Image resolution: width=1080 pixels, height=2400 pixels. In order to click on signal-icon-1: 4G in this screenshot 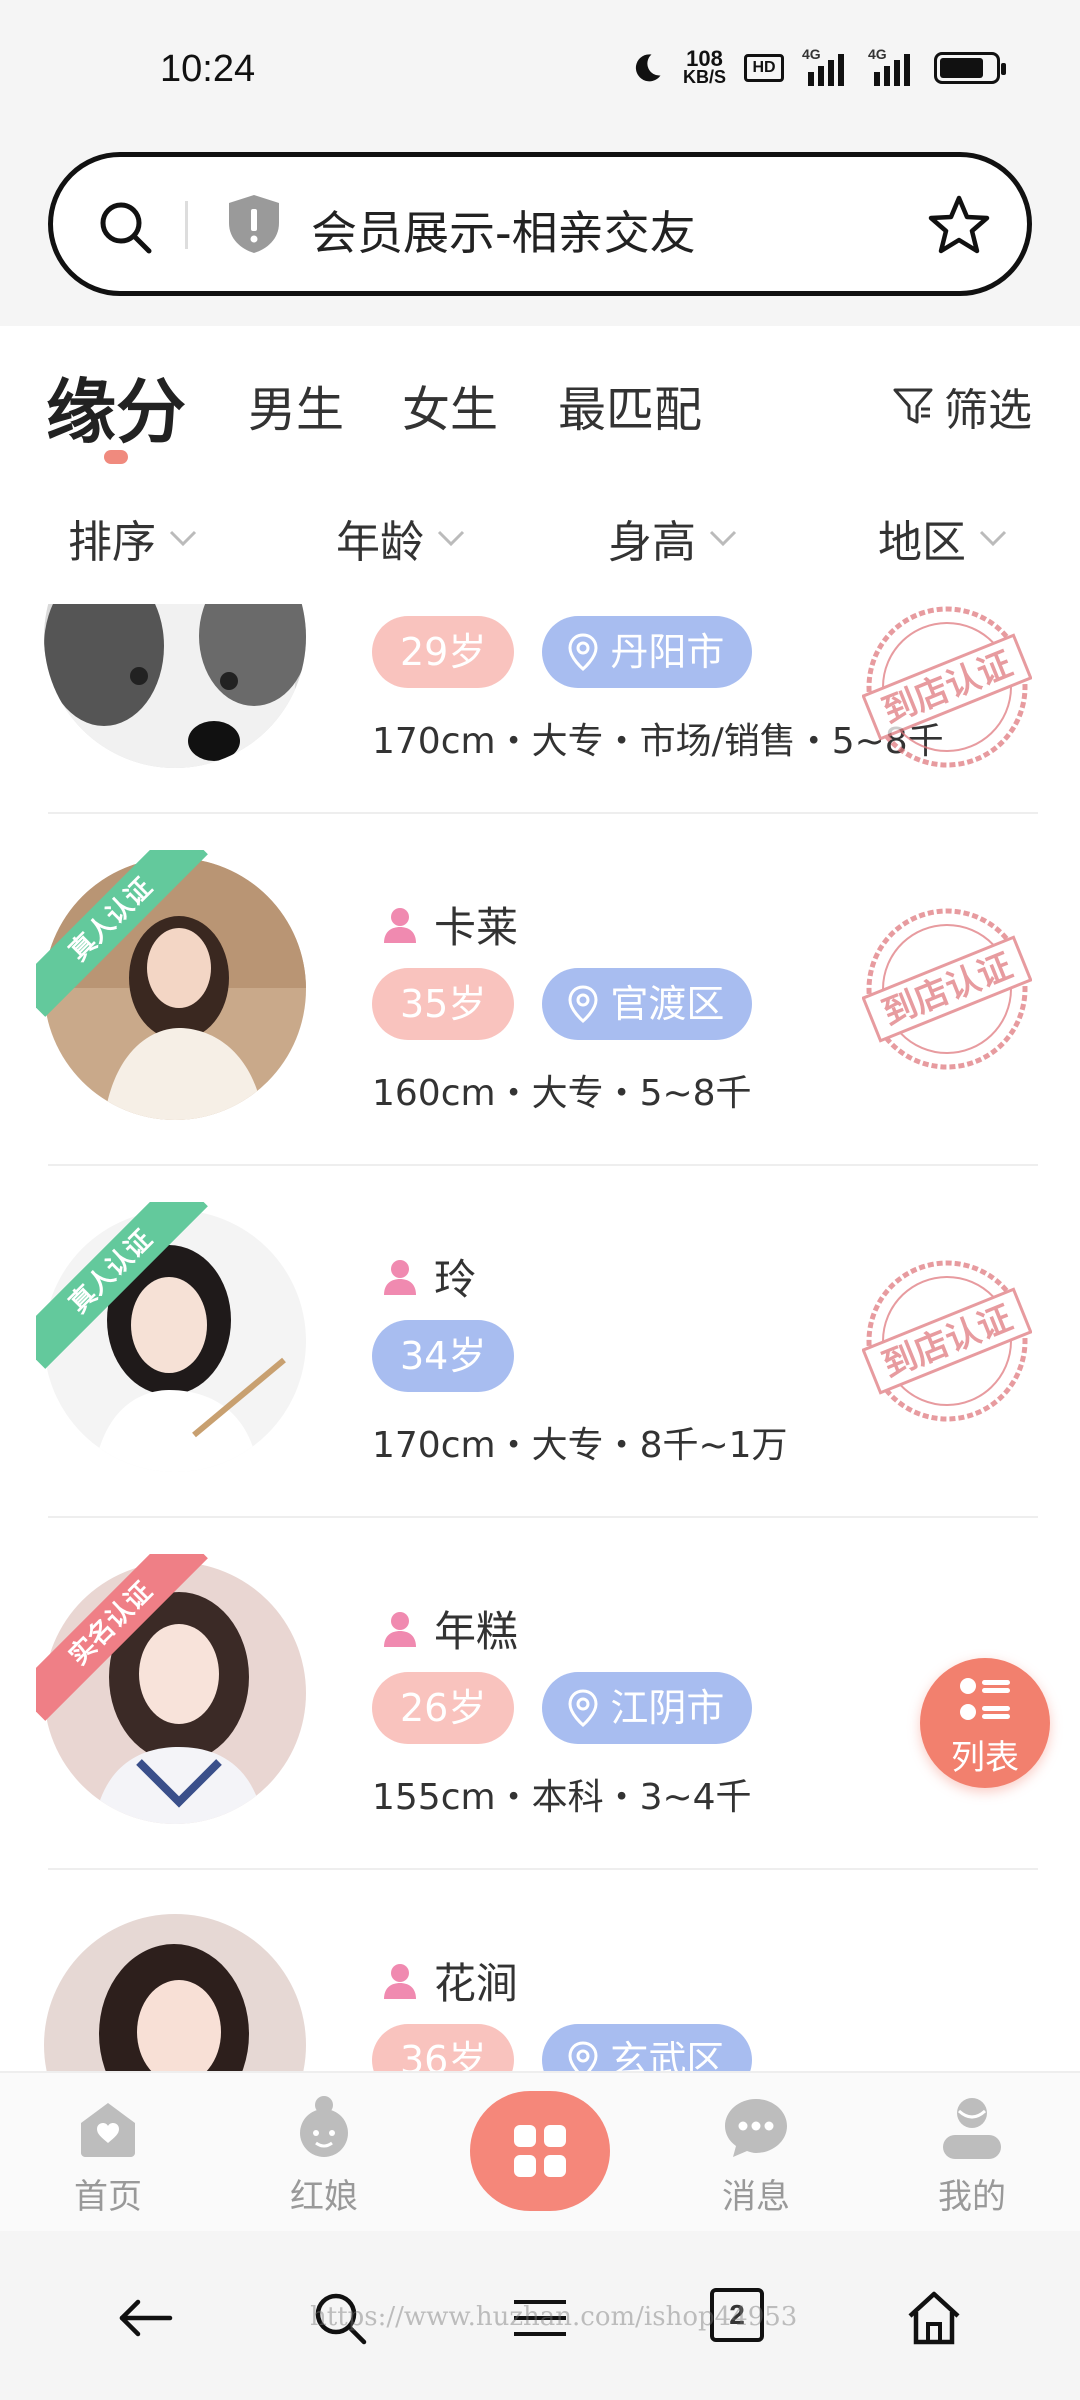, I will do `click(826, 66)`.